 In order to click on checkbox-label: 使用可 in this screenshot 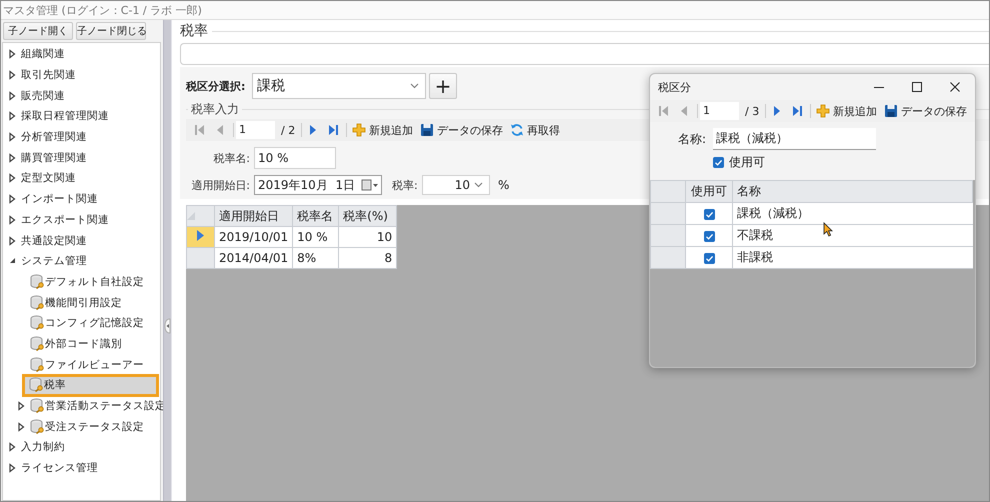, I will do `click(747, 162)`.